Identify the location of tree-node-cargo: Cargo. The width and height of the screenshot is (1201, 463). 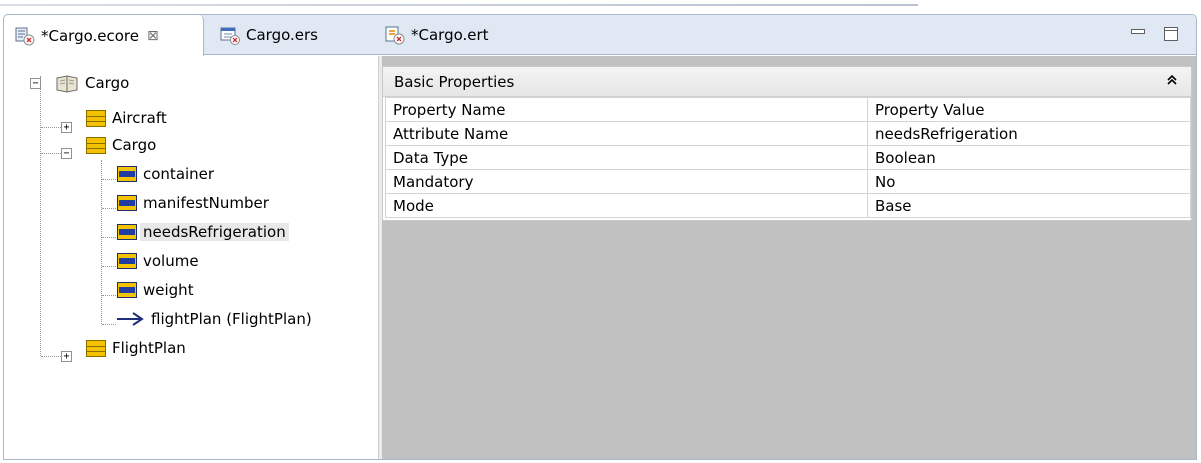
(121, 145).